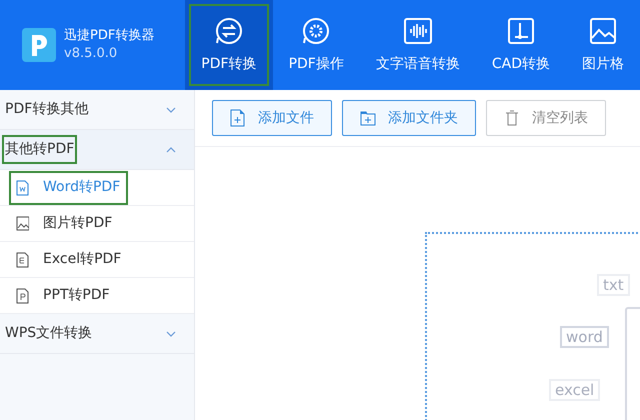  Describe the element at coordinates (368, 118) in the screenshot. I see `add-folder-icon` at that location.